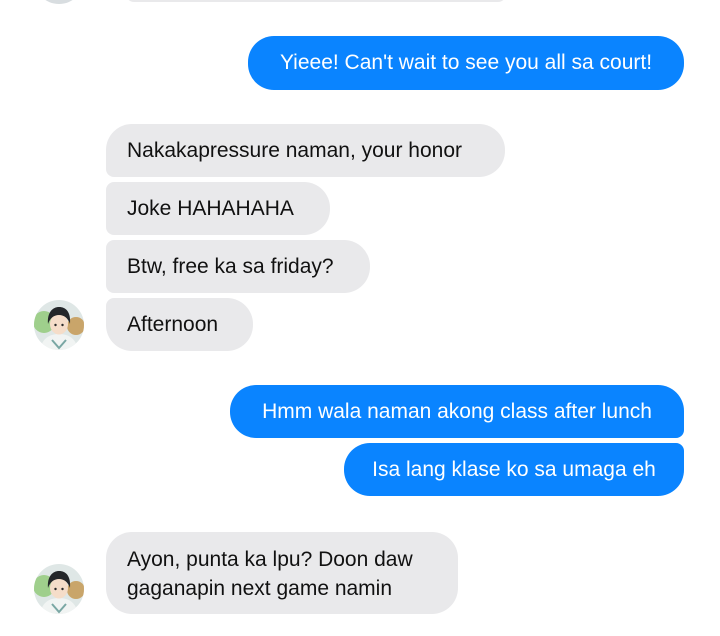 This screenshot has width=720, height=636. I want to click on received-message-bubble, so click(316, 1).